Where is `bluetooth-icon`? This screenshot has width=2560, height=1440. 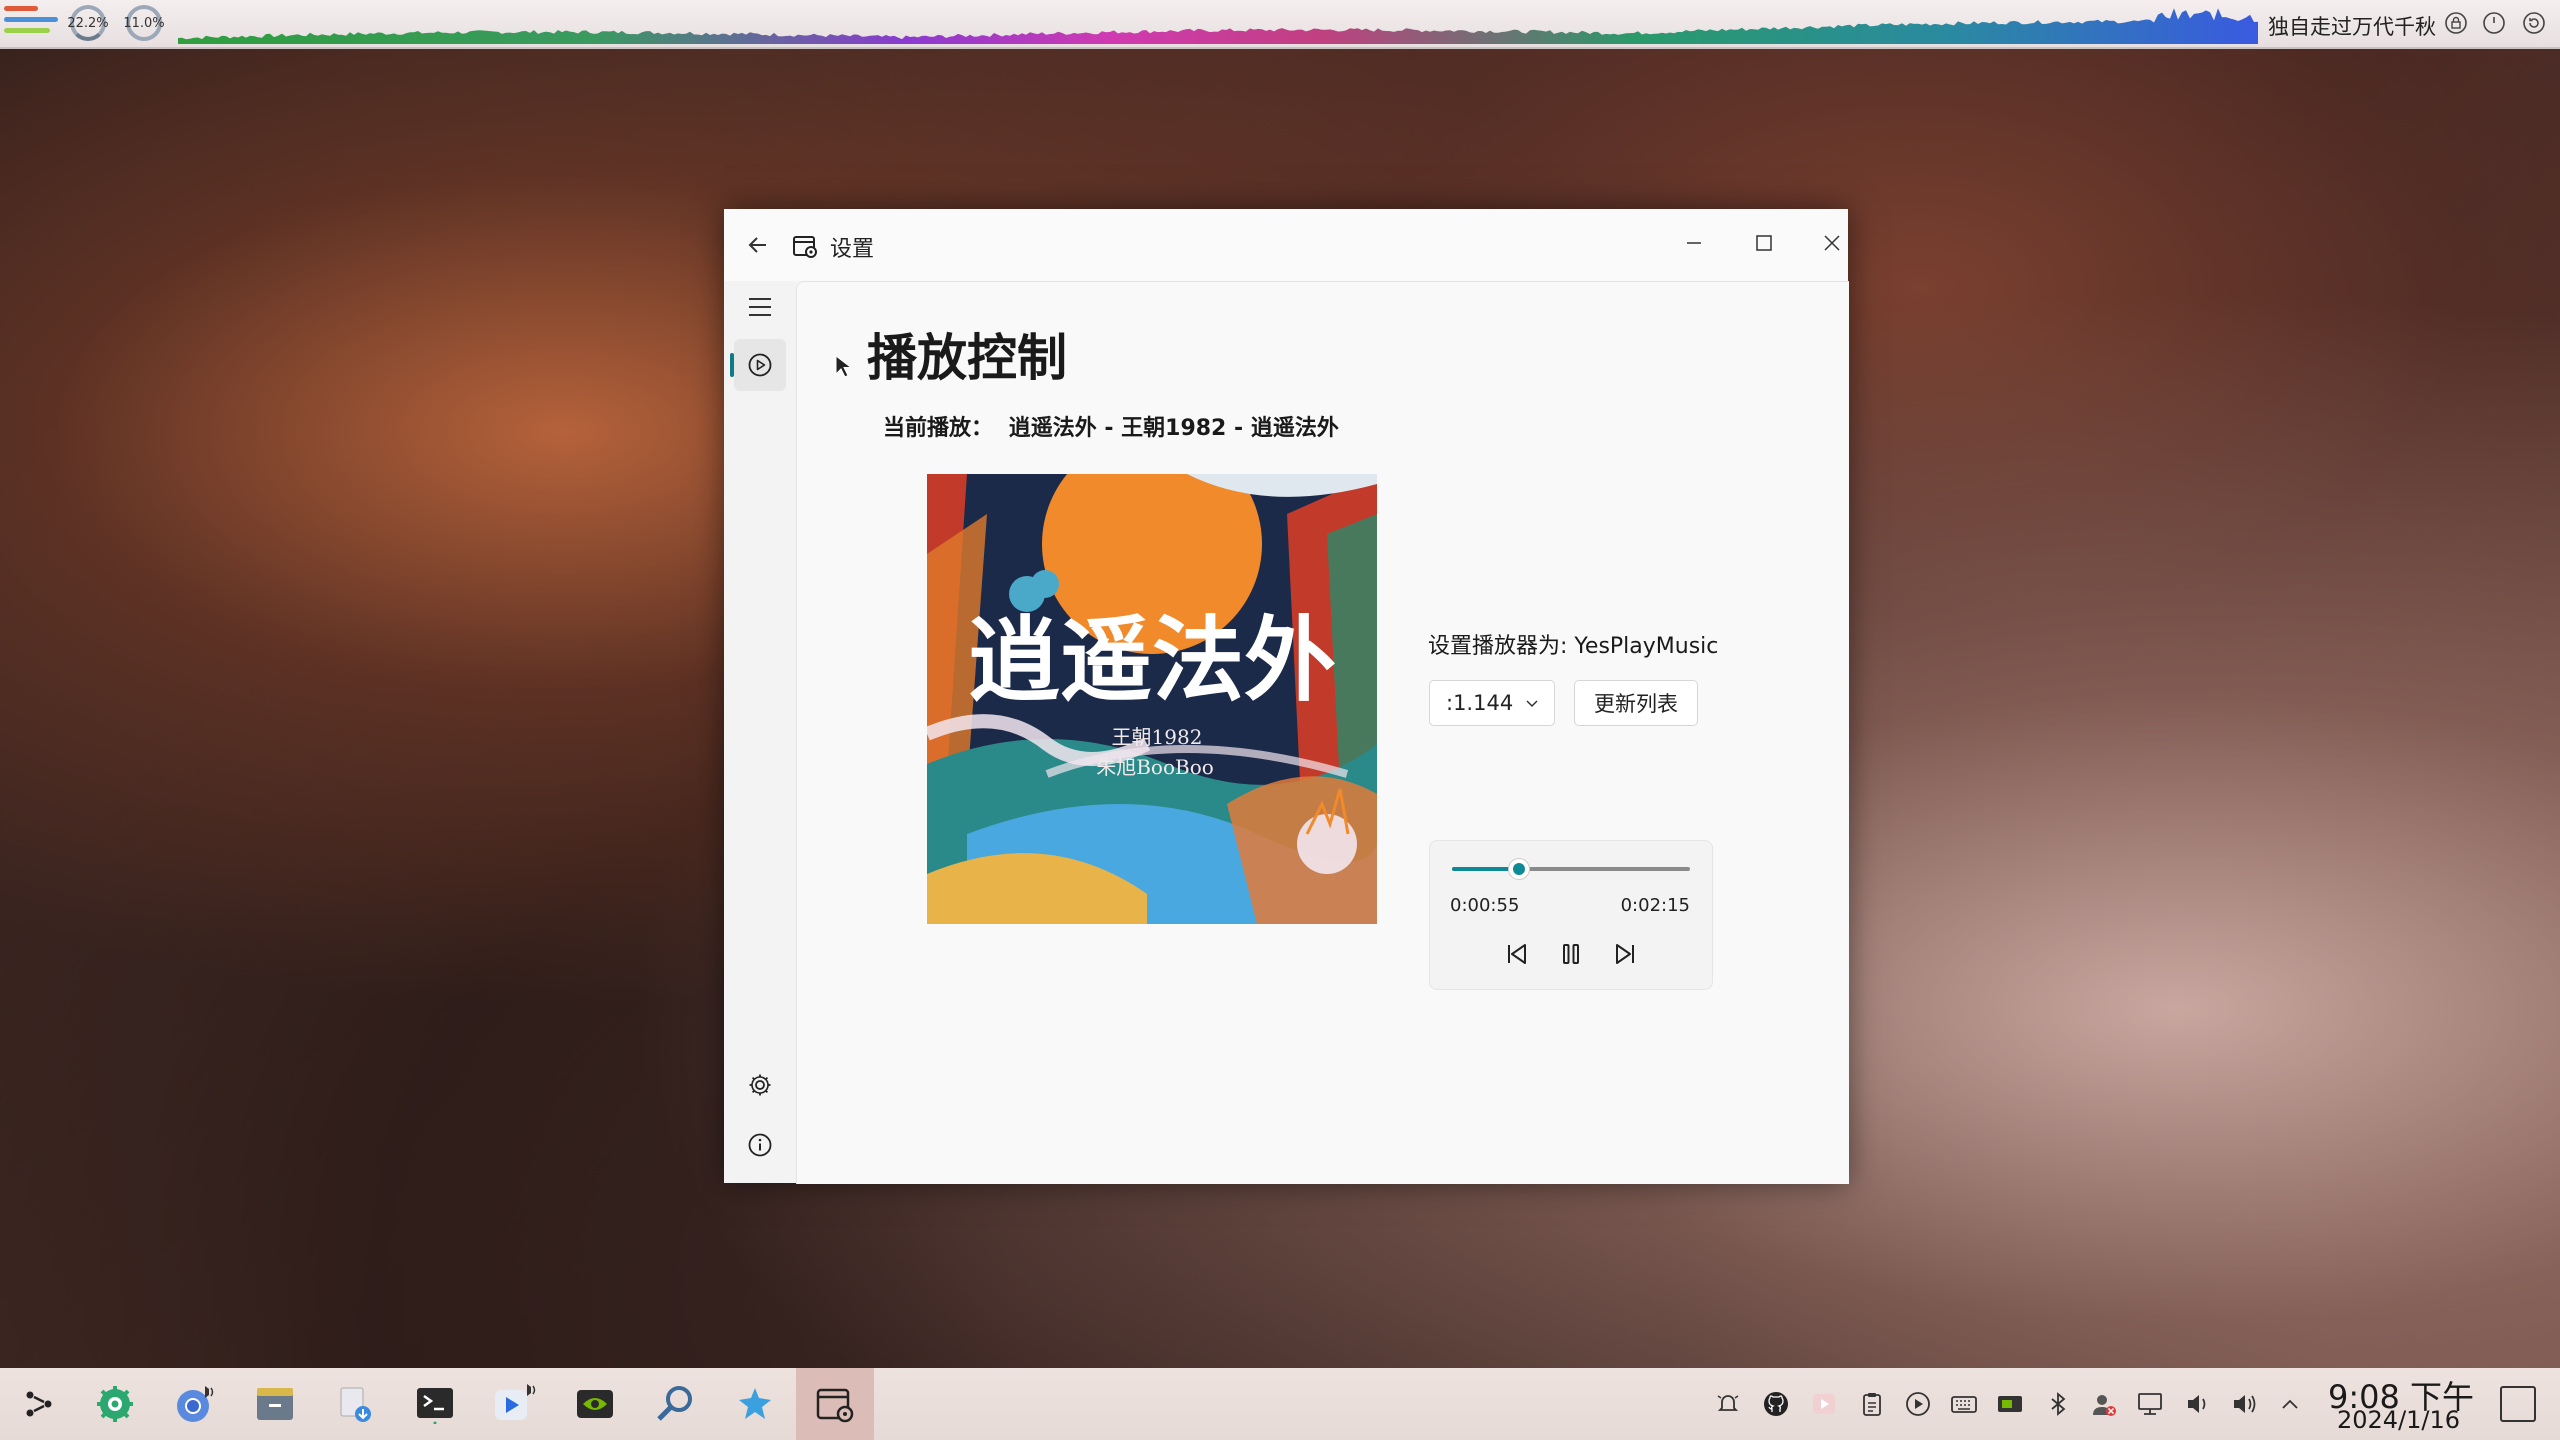 bluetooth-icon is located at coordinates (2058, 1404).